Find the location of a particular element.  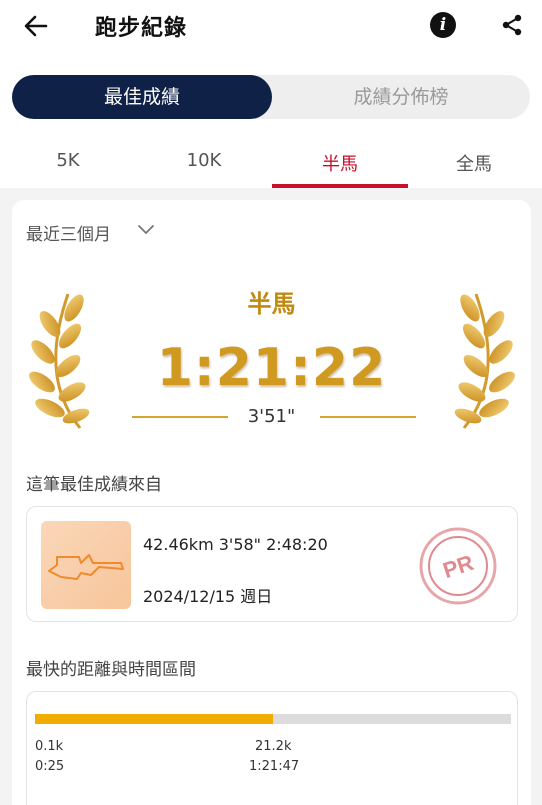

view-segmented-control: 最佳成績 成績分佈榜 is located at coordinates (271, 97).